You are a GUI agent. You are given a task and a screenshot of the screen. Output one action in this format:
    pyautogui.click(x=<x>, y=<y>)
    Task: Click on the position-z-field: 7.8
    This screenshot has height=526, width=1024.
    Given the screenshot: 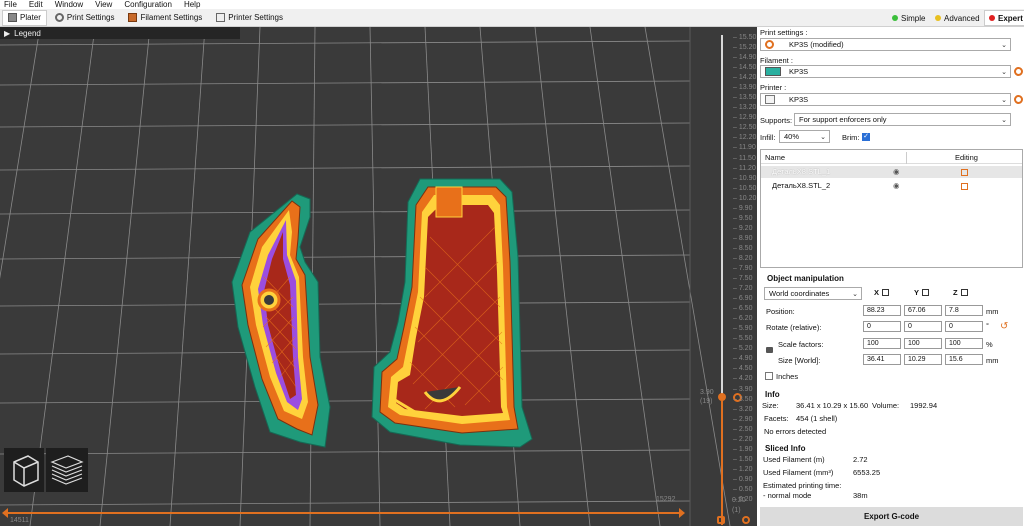 What is the action you would take?
    pyautogui.click(x=964, y=310)
    